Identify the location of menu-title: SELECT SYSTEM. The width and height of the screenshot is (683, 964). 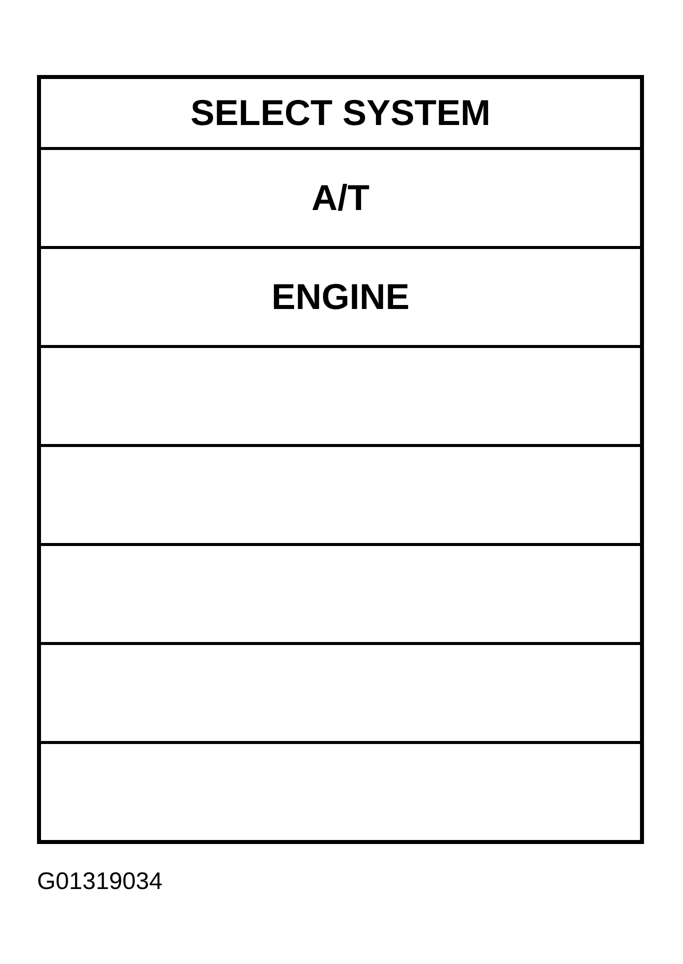
(340, 113).